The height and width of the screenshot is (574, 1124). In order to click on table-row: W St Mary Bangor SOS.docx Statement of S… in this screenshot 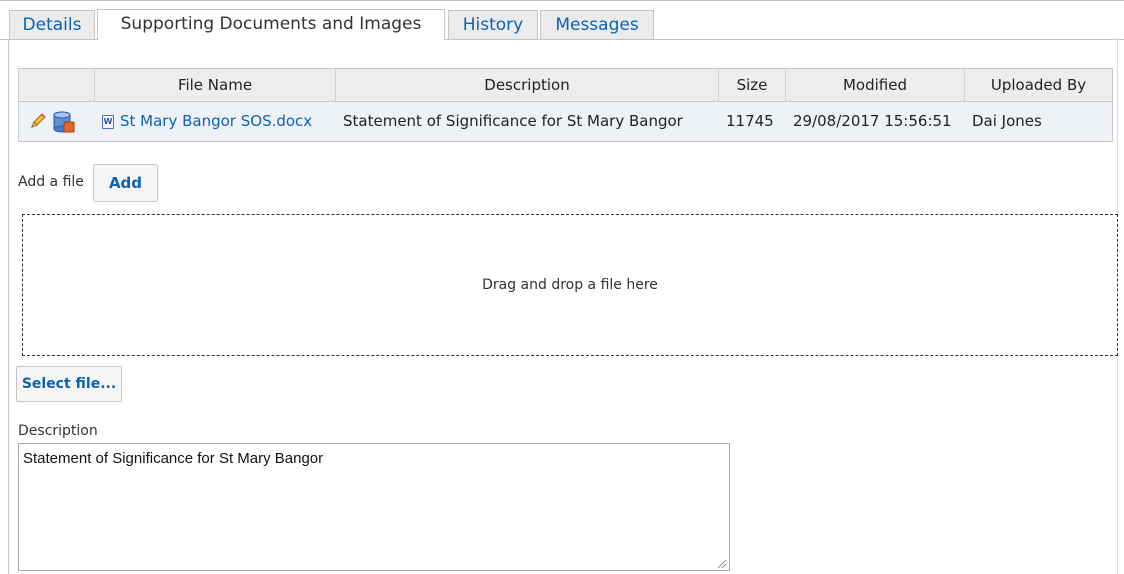, I will do `click(565, 121)`.